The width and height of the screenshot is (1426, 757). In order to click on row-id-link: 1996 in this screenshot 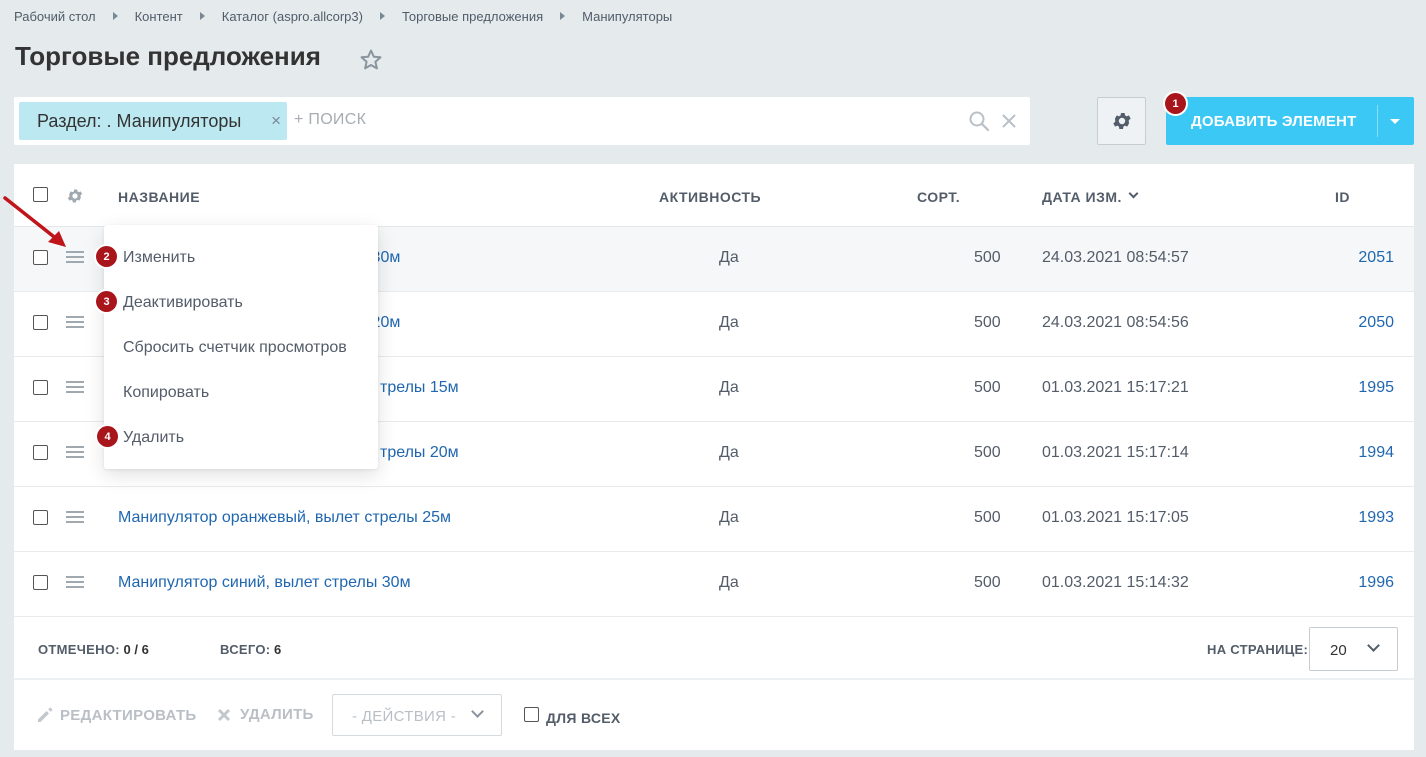, I will do `click(1376, 583)`.